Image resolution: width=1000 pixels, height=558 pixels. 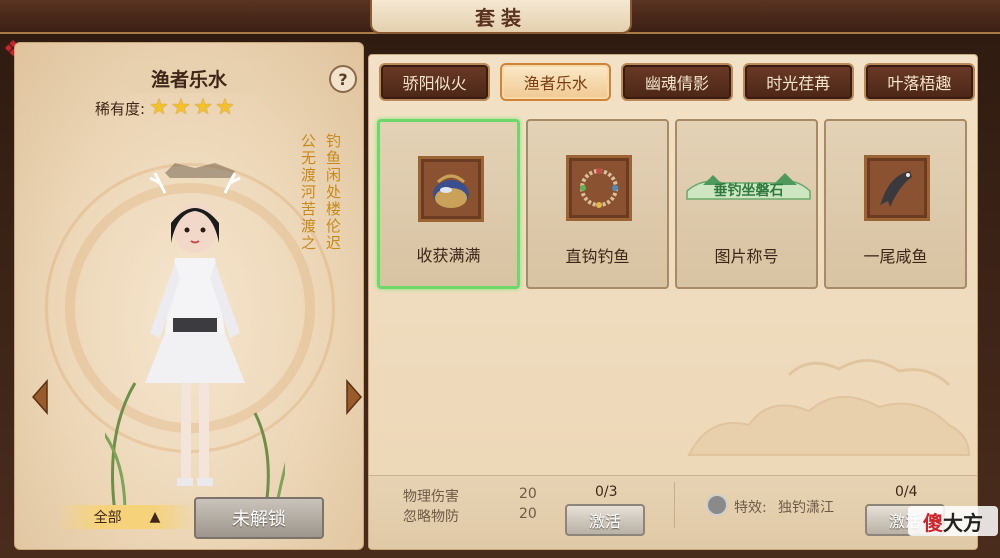 I want to click on item-card-title: 垂钓坐磐石 图片称号, so click(x=746, y=204).